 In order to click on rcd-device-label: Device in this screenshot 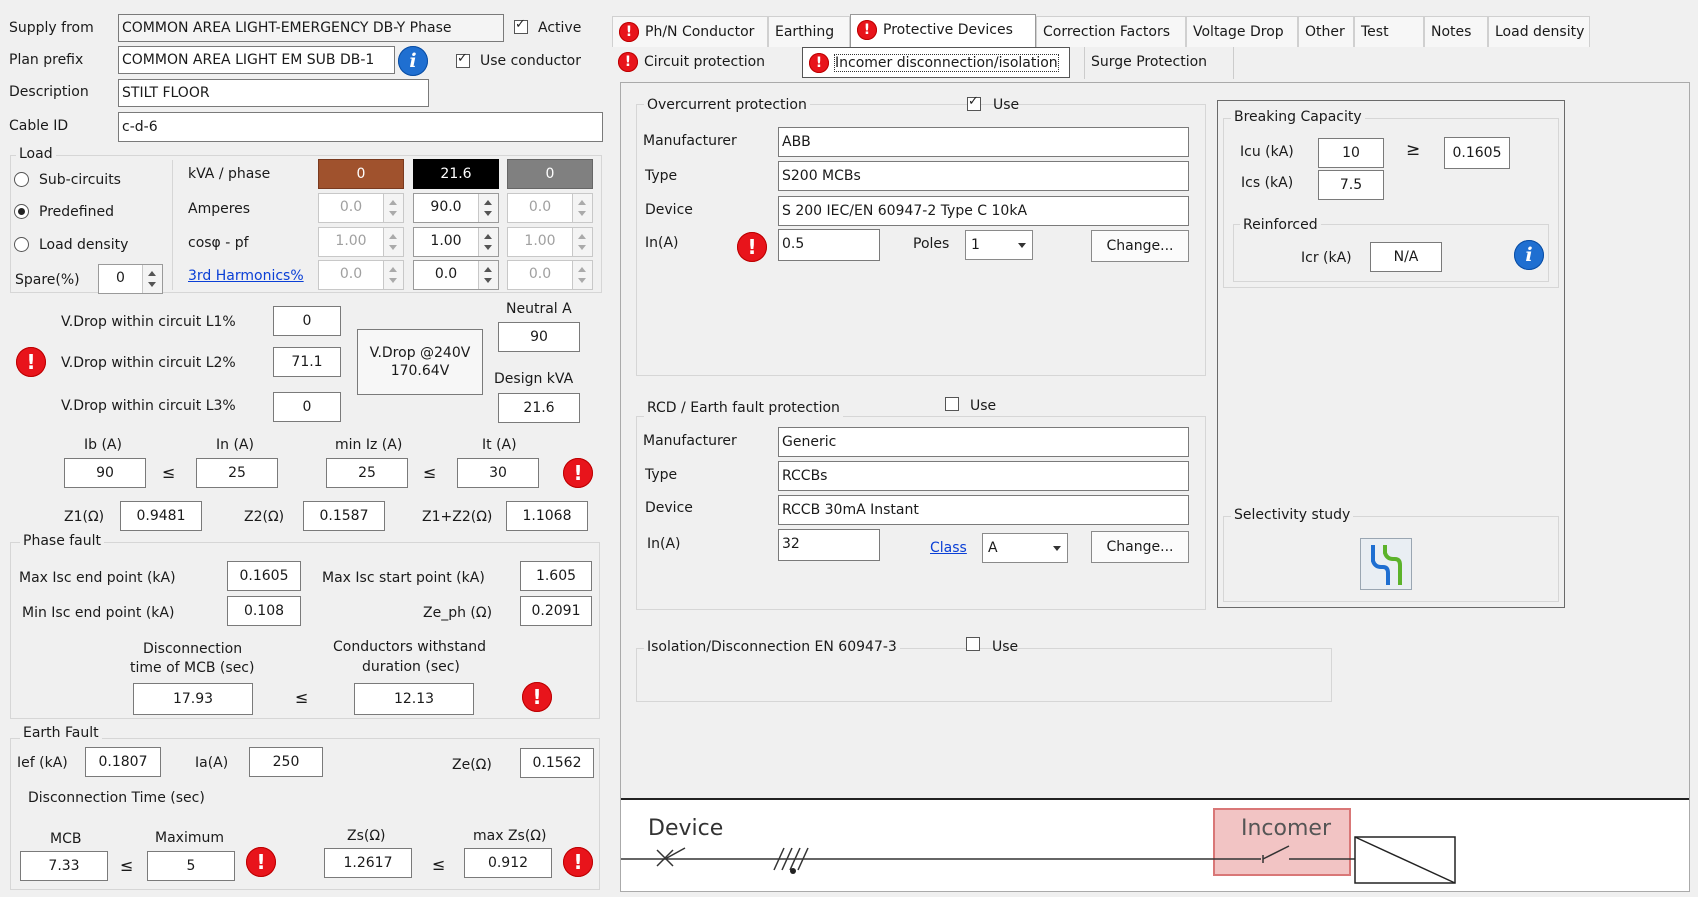, I will do `click(669, 508)`.